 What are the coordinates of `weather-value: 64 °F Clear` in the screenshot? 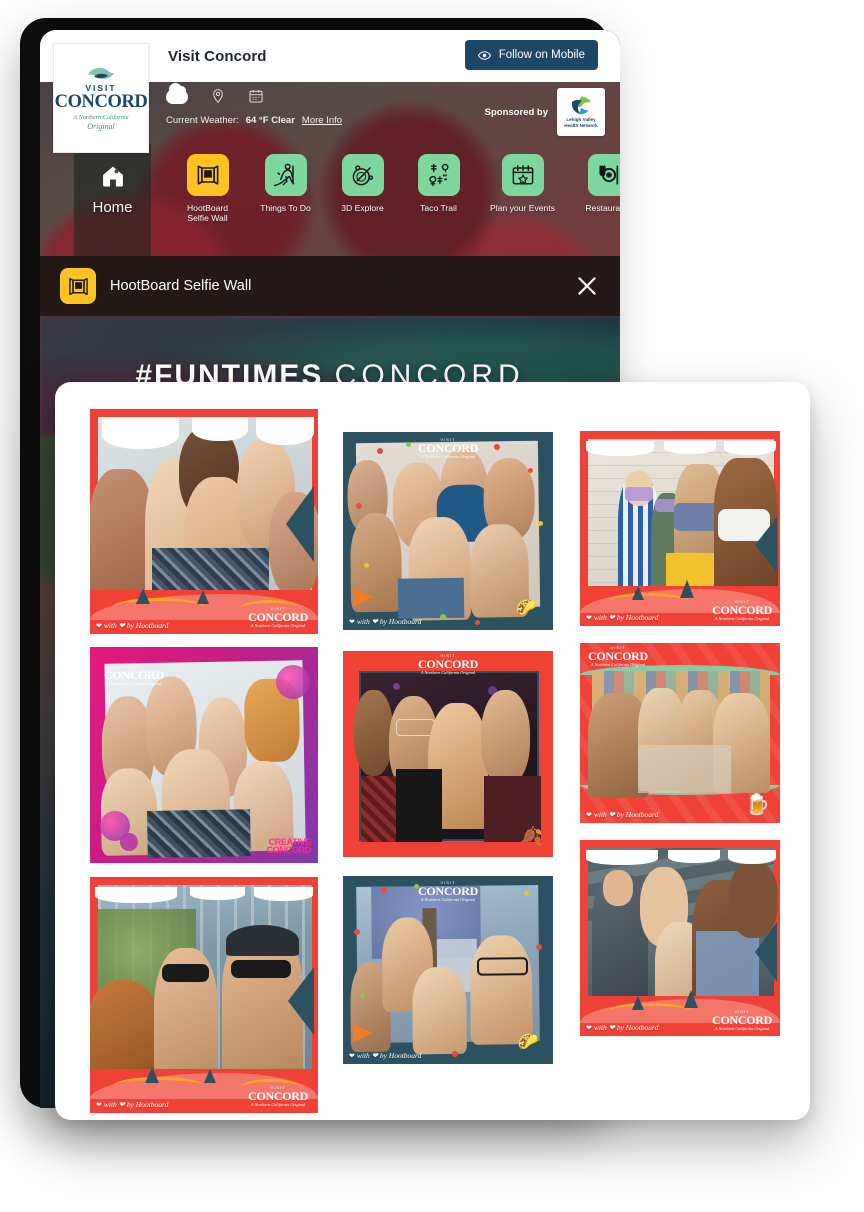 It's located at (270, 120).